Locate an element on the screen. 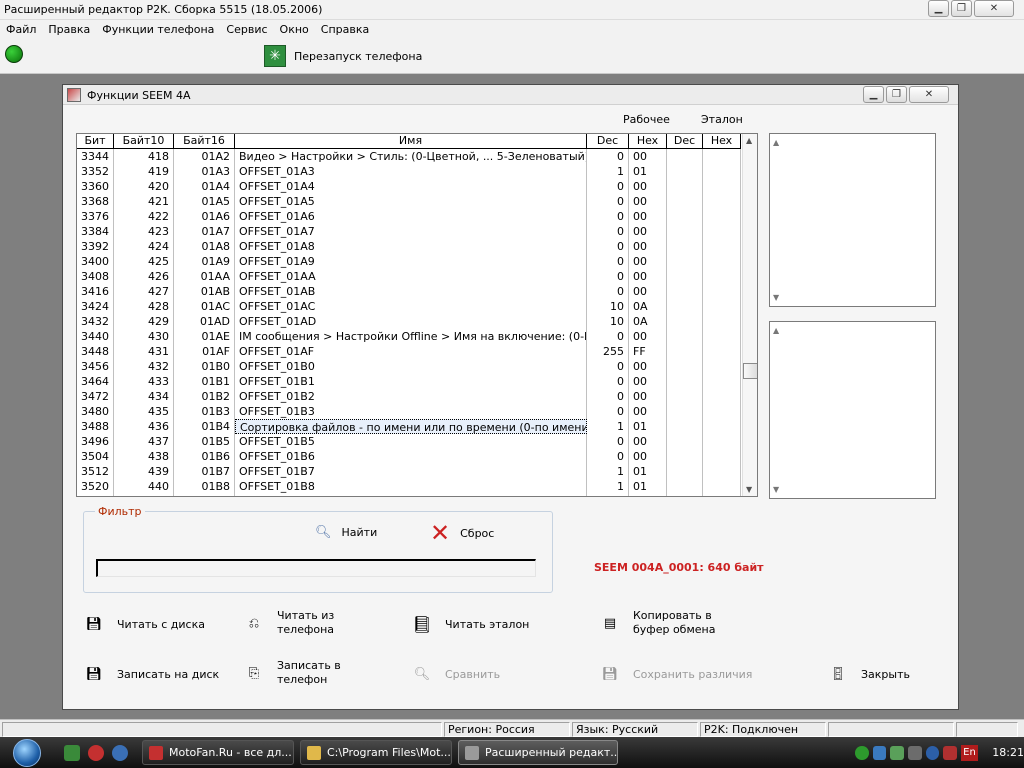 This screenshot has width=1024, height=768. options-panel: ▲ ▼ is located at coordinates (852, 410).